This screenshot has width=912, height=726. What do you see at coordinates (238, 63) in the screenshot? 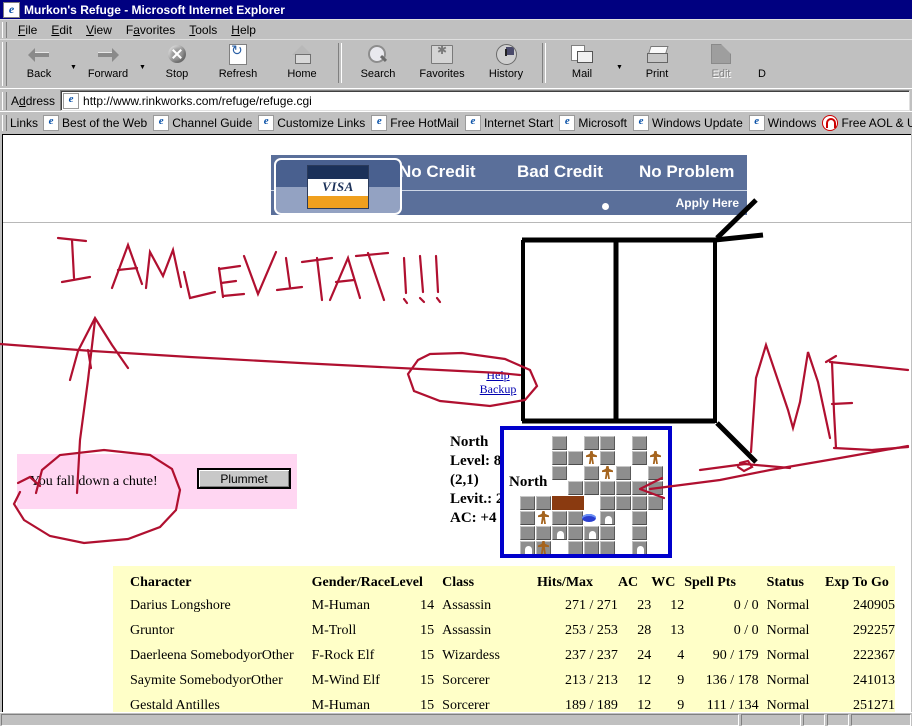
I see `refresh-button: Refresh` at bounding box center [238, 63].